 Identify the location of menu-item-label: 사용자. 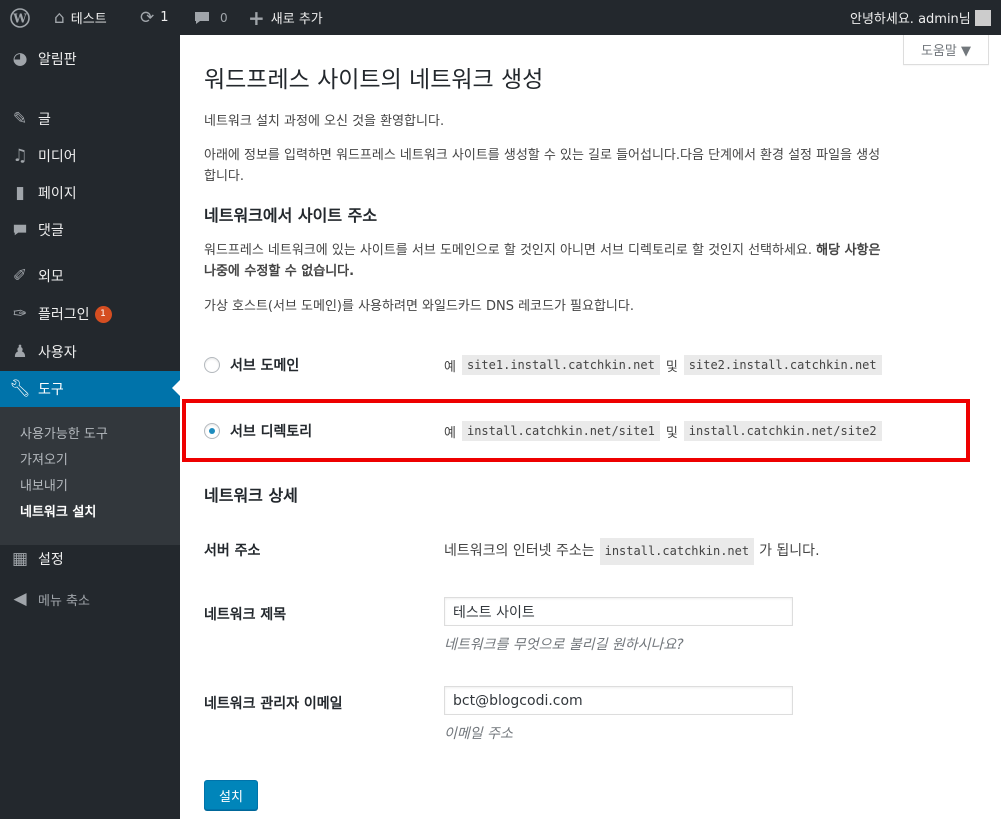
(57, 353).